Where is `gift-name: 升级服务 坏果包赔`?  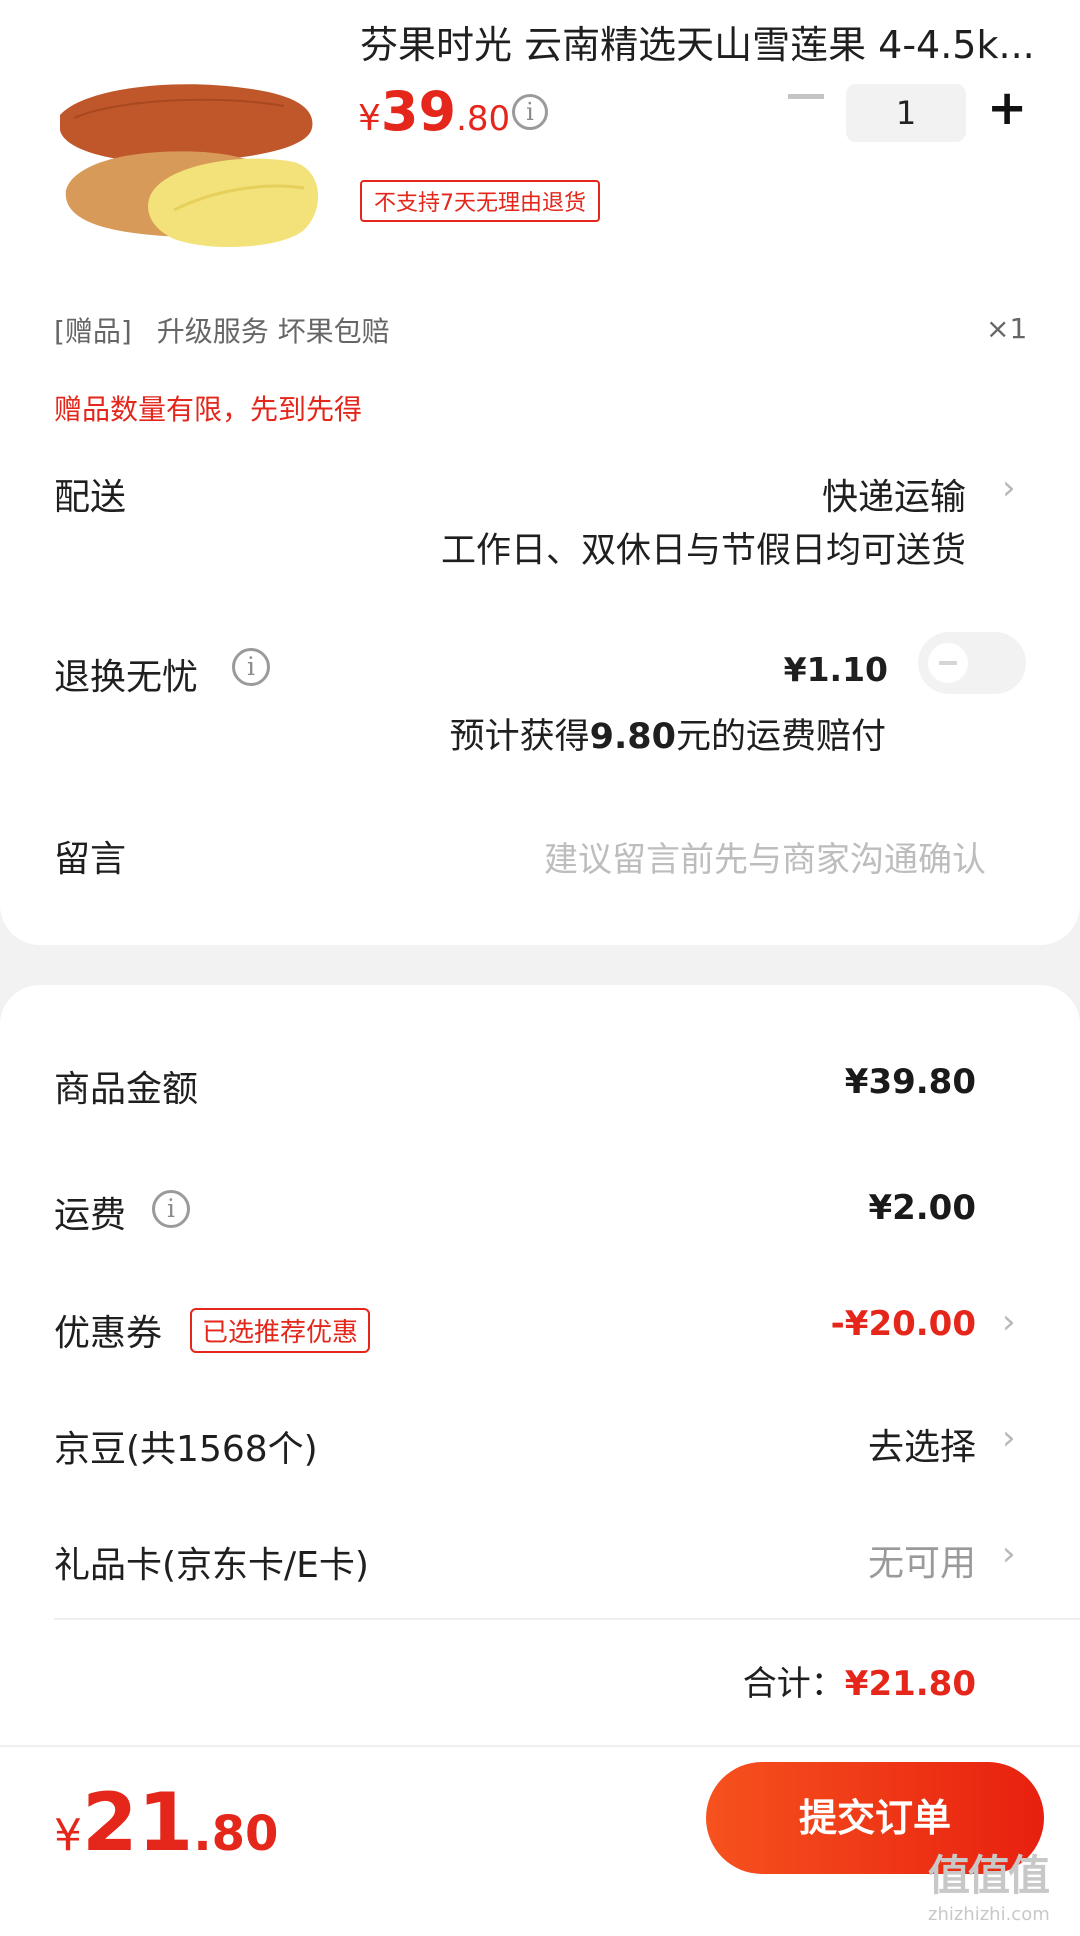
gift-name: 升级服务 坏果包赔 is located at coordinates (273, 331).